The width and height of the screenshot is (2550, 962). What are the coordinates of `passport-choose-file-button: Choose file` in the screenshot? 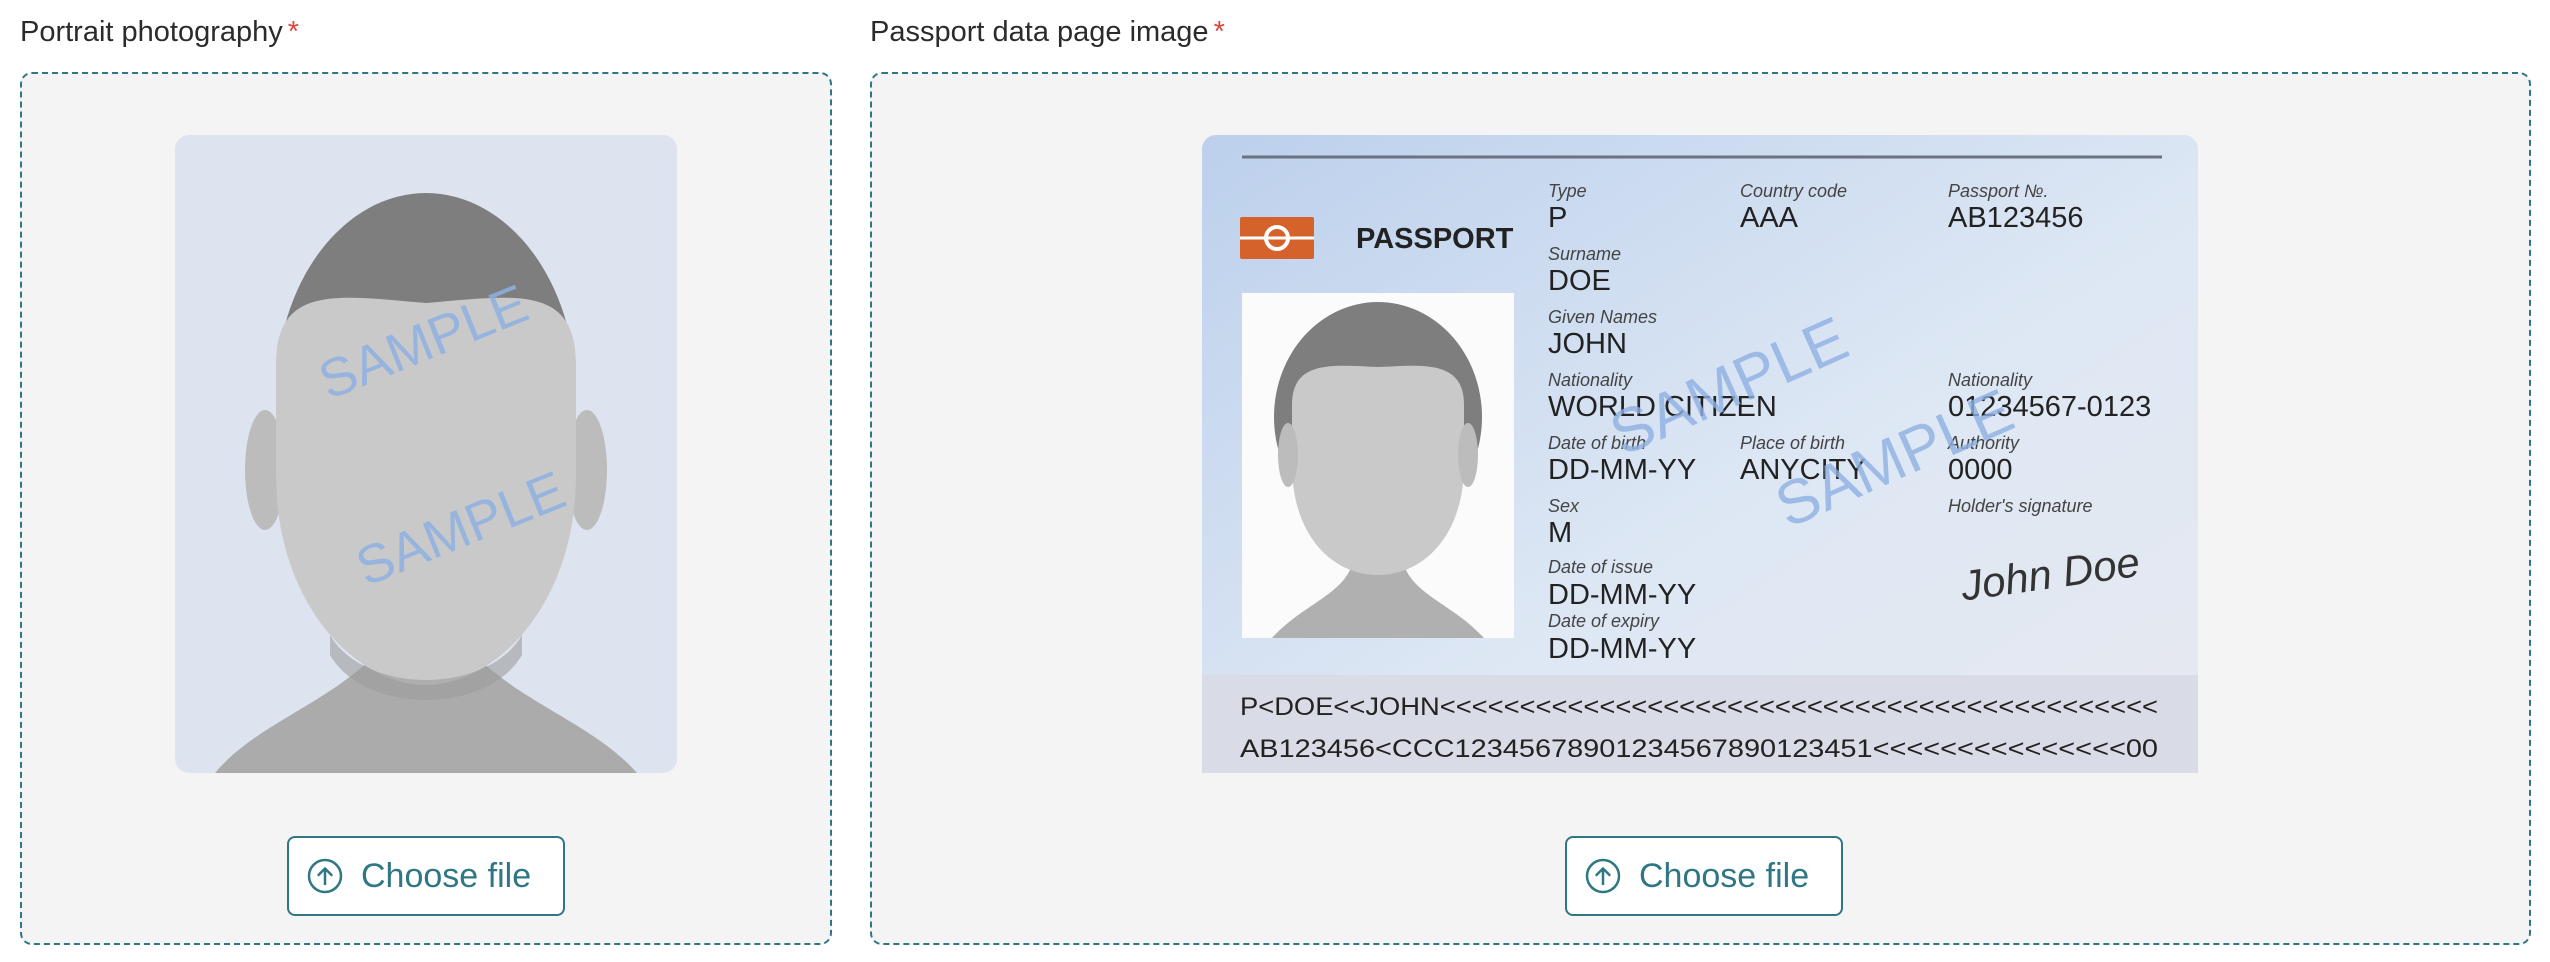 It's located at (1704, 876).